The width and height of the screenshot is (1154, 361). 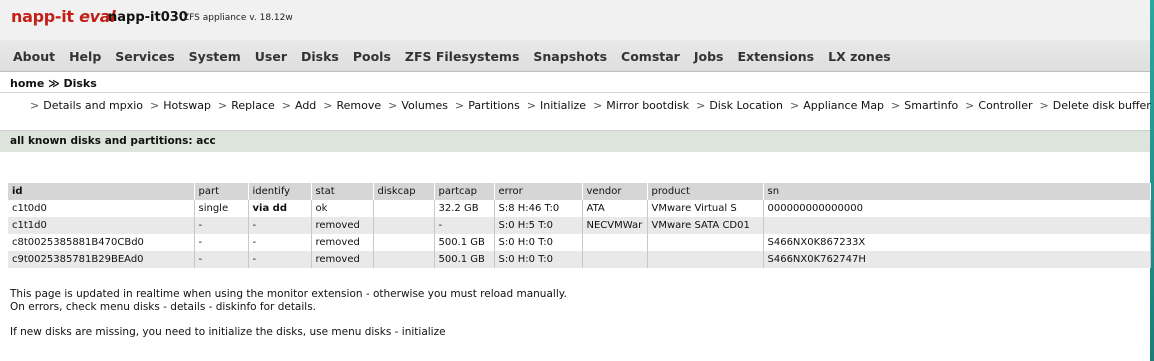 I want to click on submenu-replace: > Replace, so click(x=250, y=106).